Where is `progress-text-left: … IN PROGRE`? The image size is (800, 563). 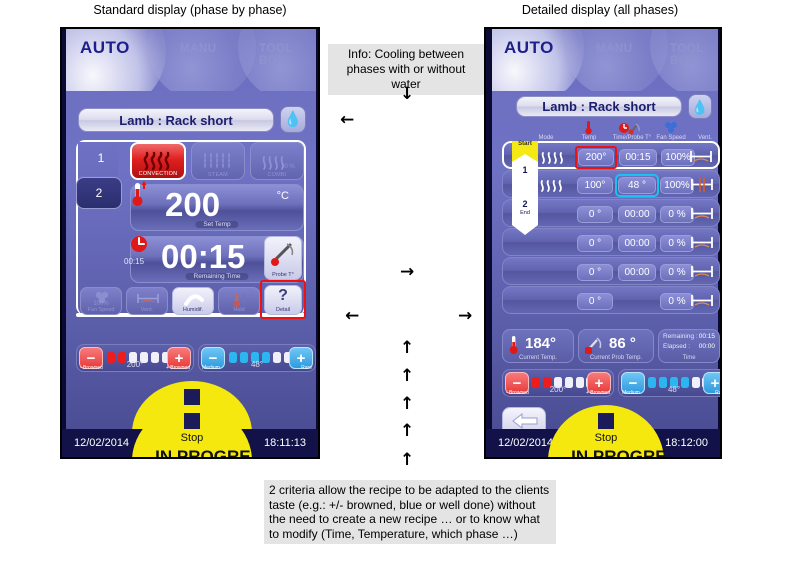
progress-text-left: … IN PROGRE is located at coordinates (192, 453).